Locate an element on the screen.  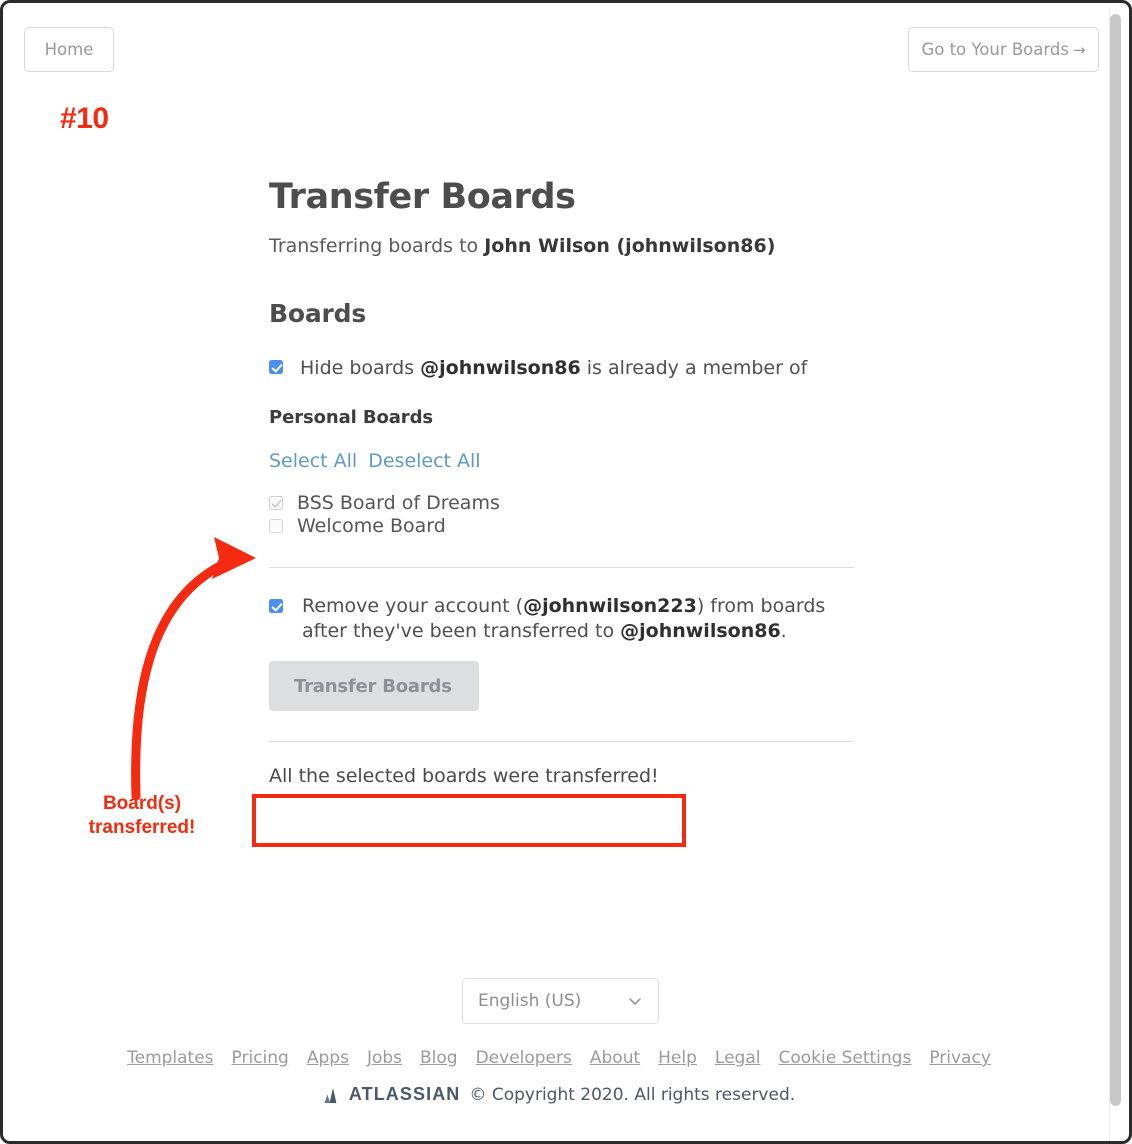
annotation-arrow-icon is located at coordinates (193, 669).